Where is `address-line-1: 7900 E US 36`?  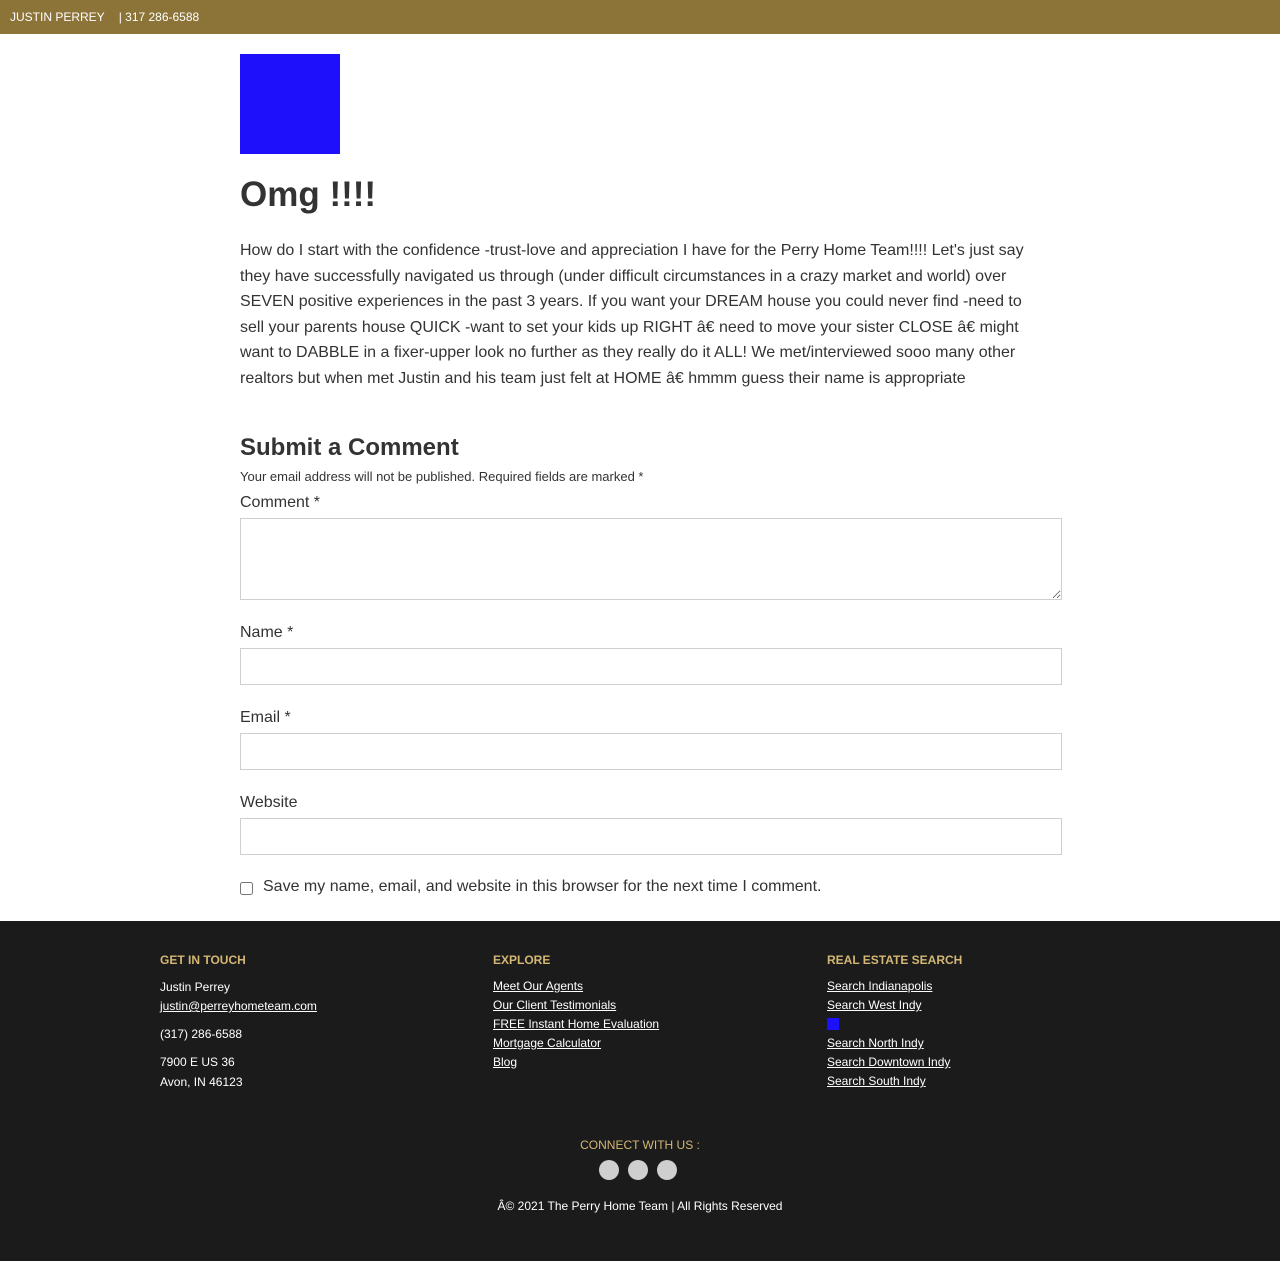
address-line-1: 7900 E US 36 is located at coordinates (197, 1062).